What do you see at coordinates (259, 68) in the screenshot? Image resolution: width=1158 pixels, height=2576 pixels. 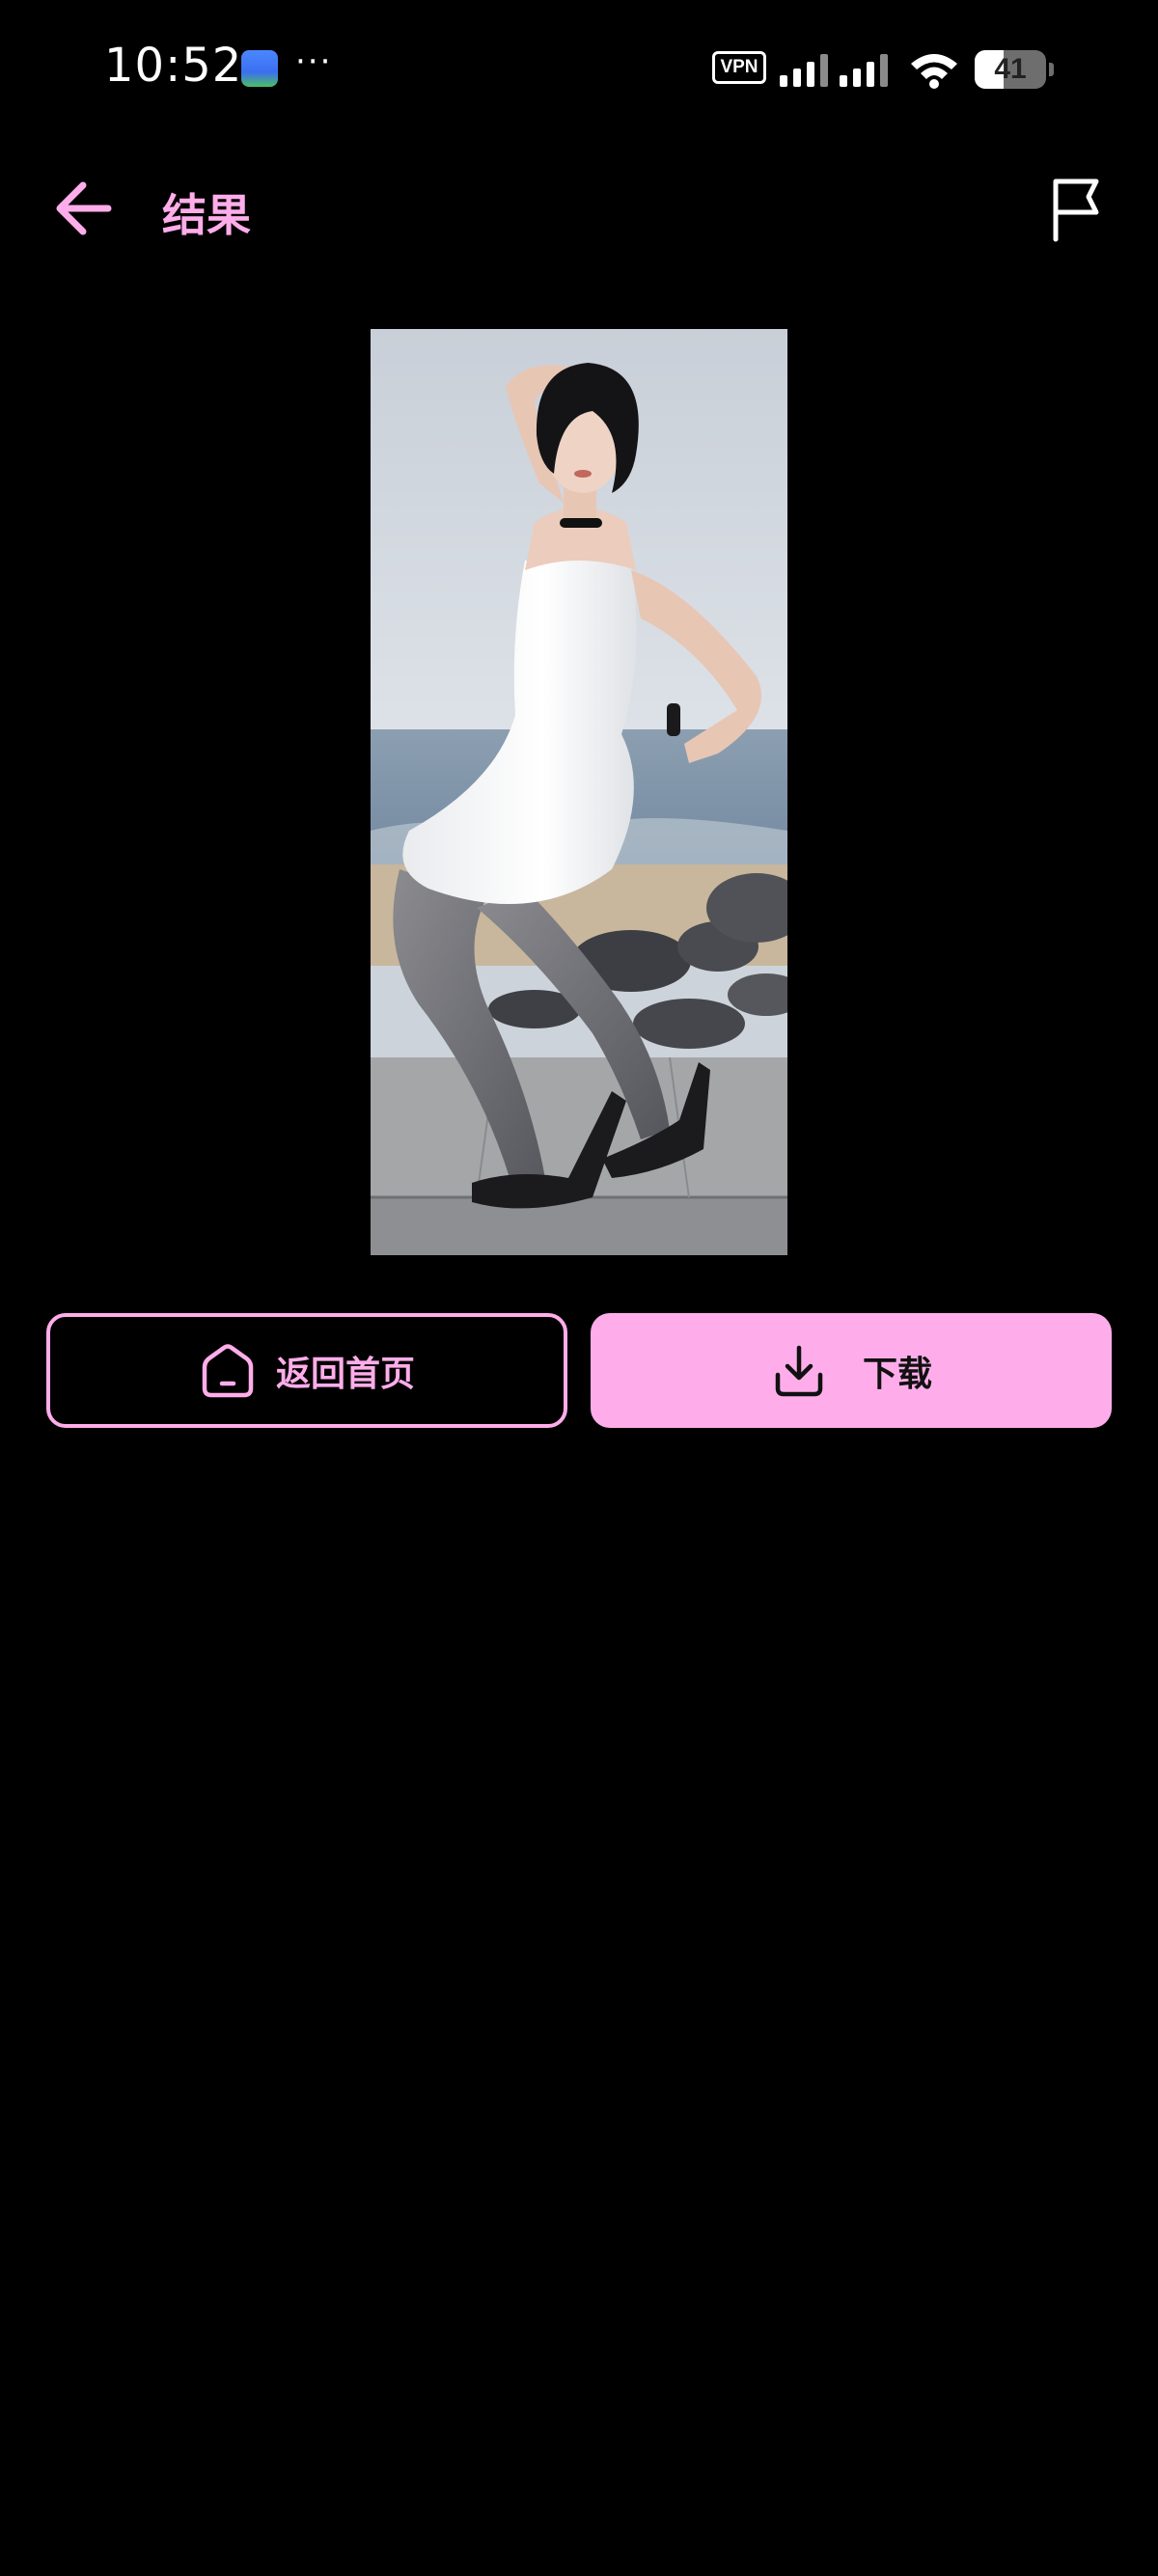 I see `app-notification-icon` at bounding box center [259, 68].